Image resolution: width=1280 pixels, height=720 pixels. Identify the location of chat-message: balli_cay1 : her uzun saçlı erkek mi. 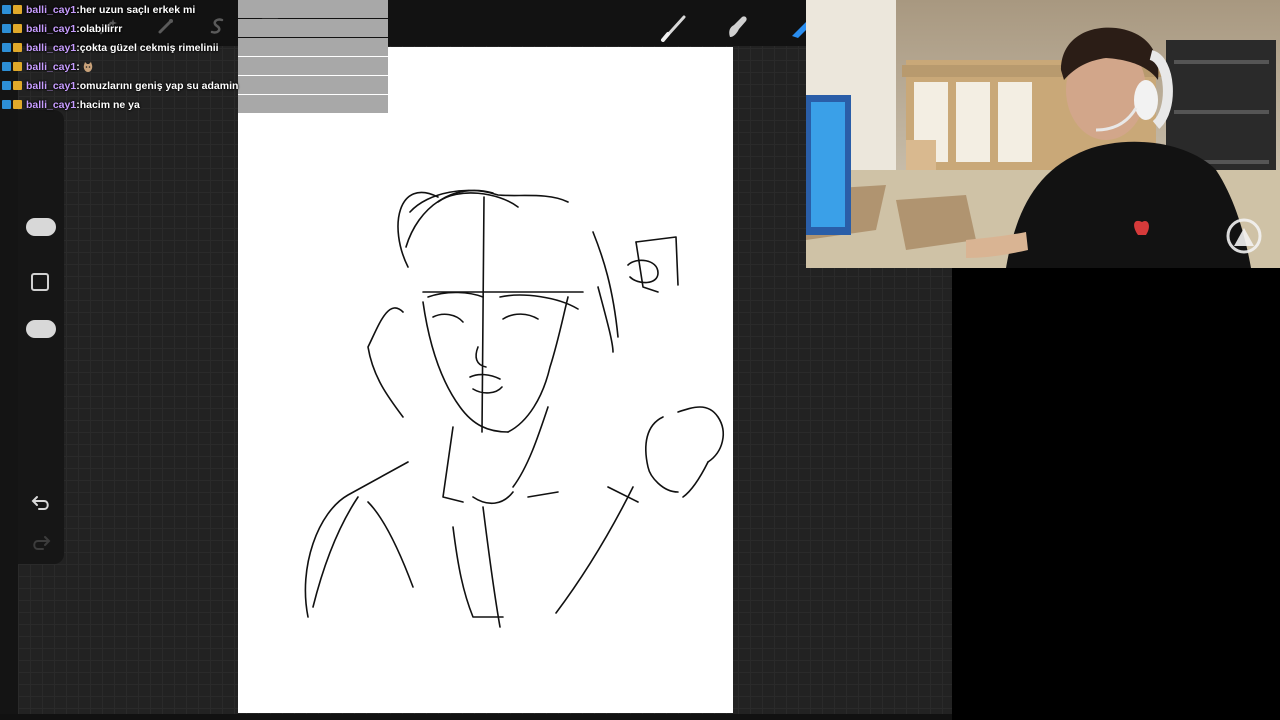
(195, 9).